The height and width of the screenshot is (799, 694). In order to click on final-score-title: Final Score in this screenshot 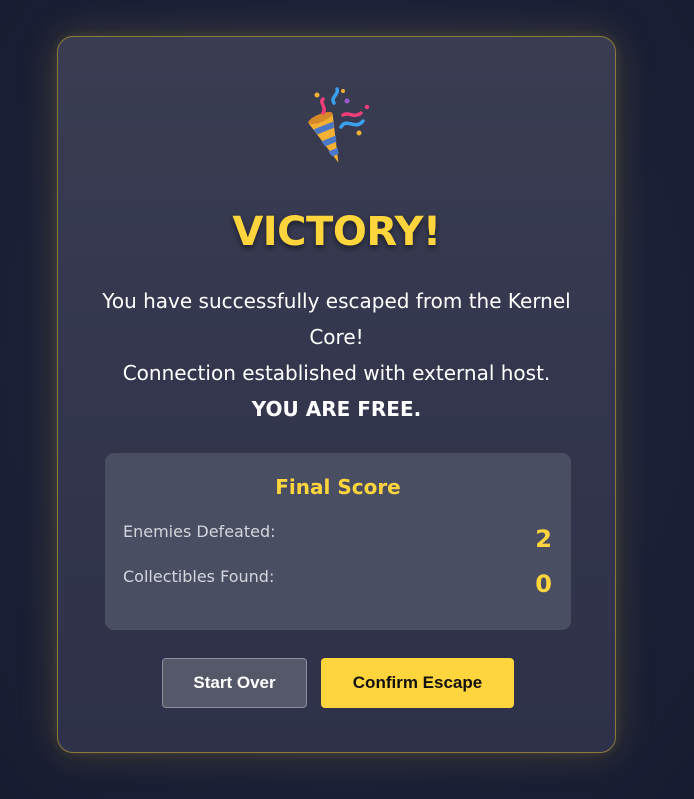, I will do `click(338, 487)`.